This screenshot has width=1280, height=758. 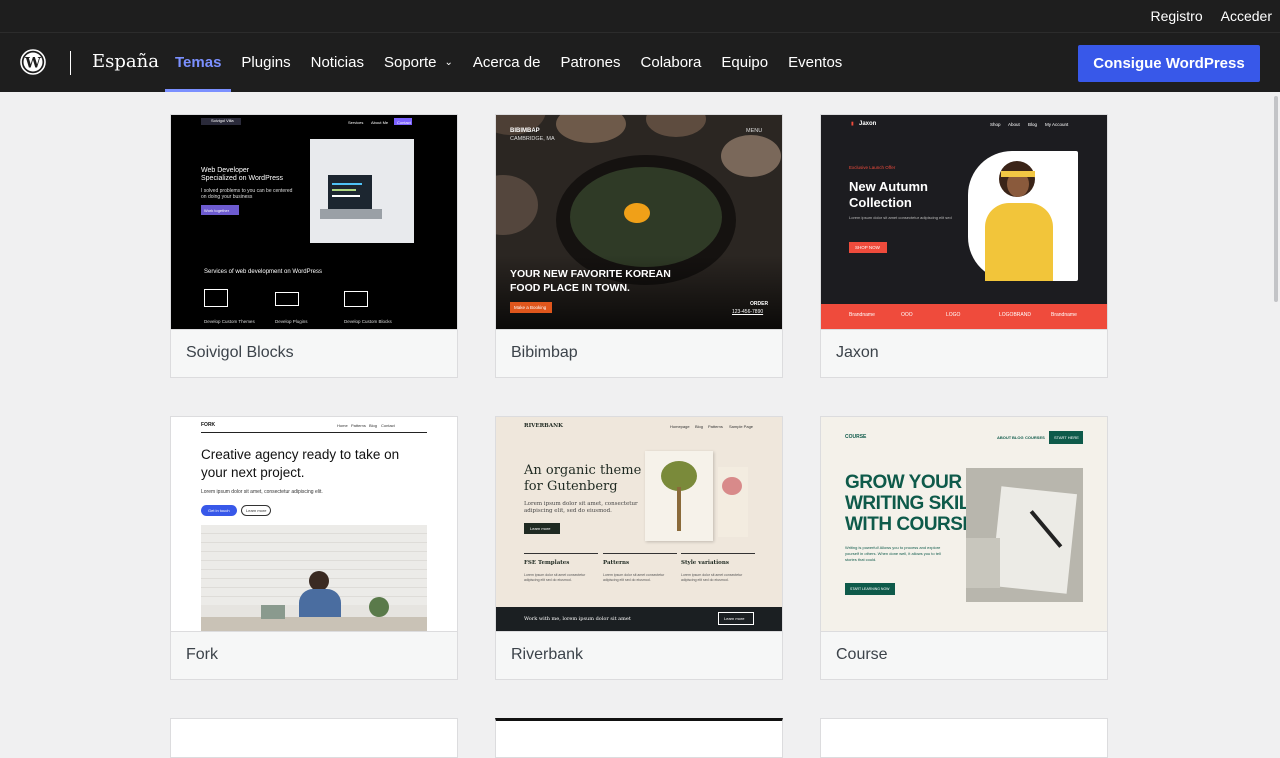 I want to click on preview-headline: Creative agency ready to take on, so click(x=300, y=454).